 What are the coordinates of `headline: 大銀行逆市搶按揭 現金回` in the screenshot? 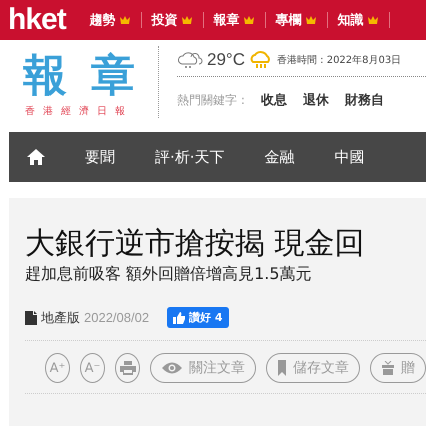 It's located at (195, 244).